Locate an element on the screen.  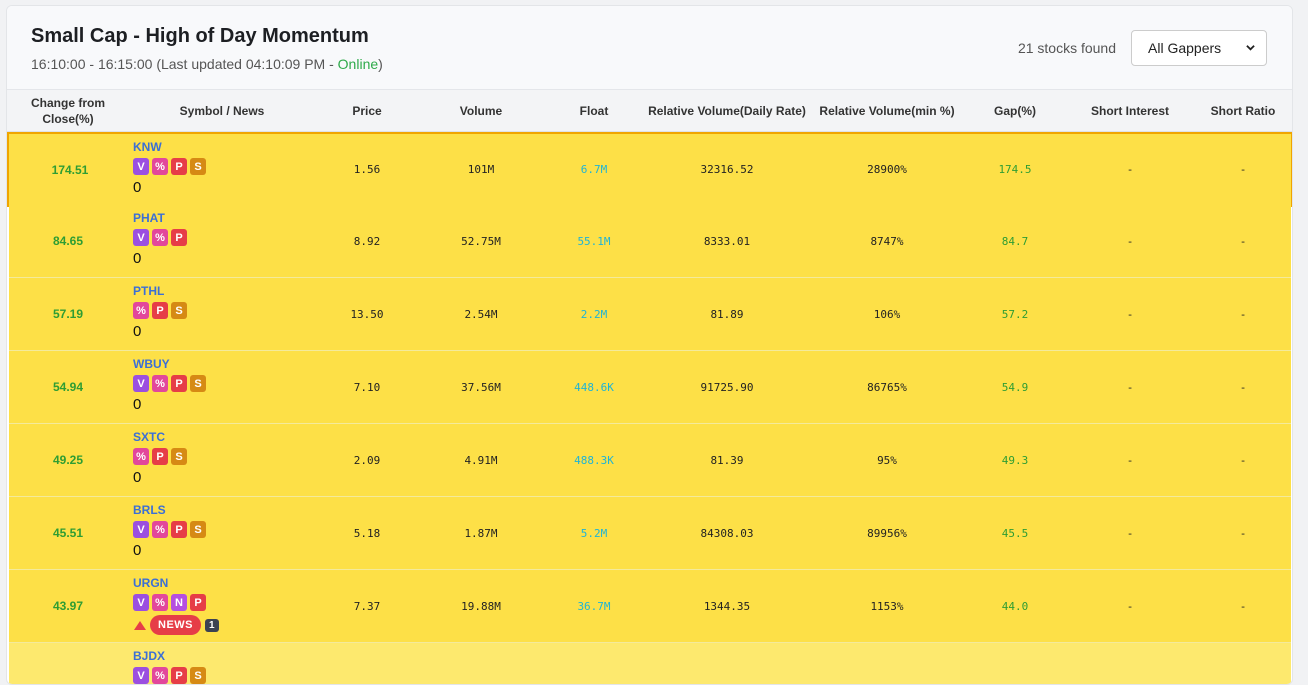
col-symbol-news: Symbol / News is located at coordinates (222, 111).